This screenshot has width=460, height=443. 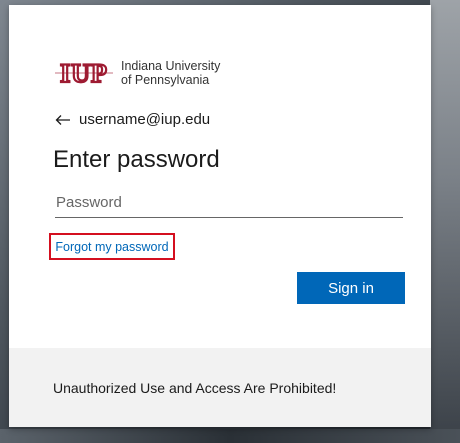 I want to click on arrow-left-icon, so click(x=63, y=120).